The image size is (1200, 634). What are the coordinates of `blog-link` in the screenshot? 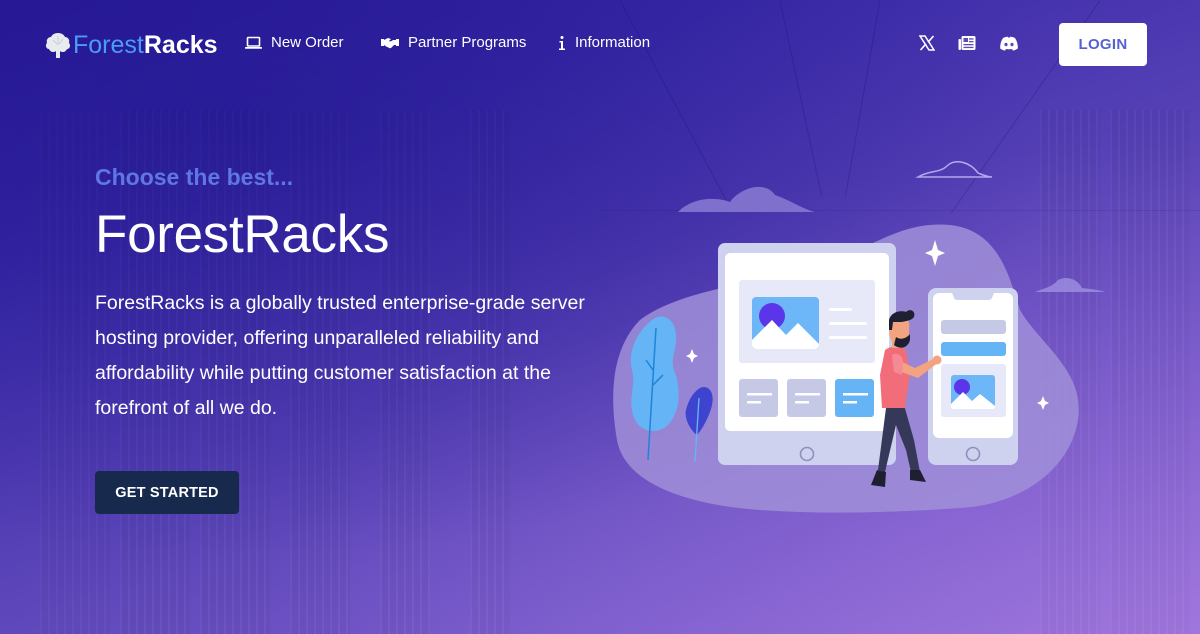 It's located at (967, 43).